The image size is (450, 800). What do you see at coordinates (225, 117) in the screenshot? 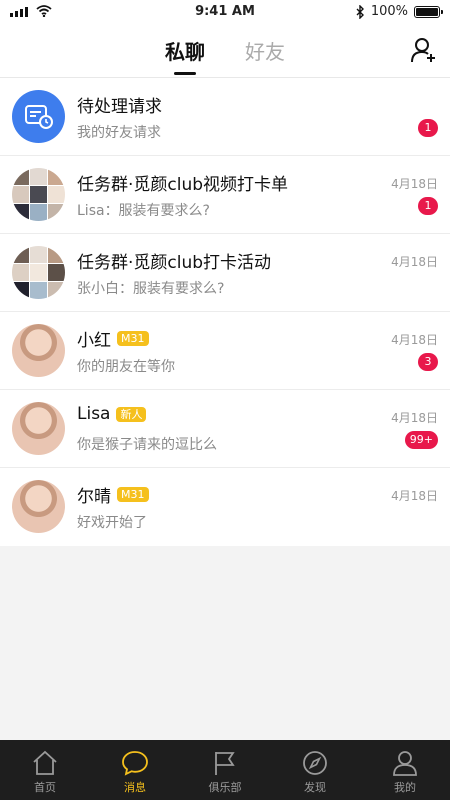
I see `list-item-pending-requests: 待处理请求 我的好友请求 1` at bounding box center [225, 117].